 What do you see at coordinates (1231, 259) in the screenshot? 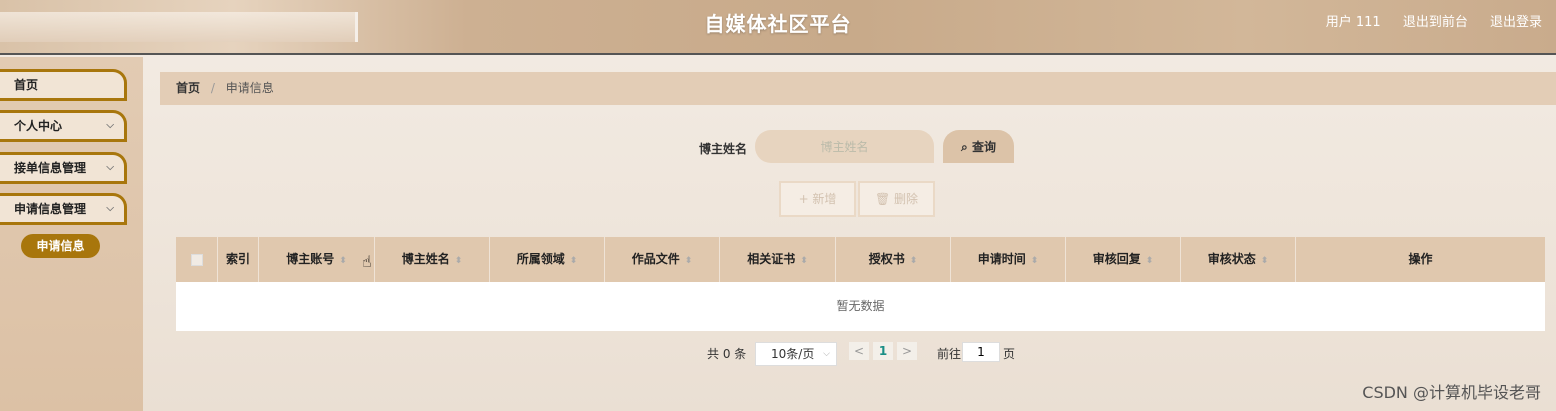
I see `column-header-label: 审核状态` at bounding box center [1231, 259].